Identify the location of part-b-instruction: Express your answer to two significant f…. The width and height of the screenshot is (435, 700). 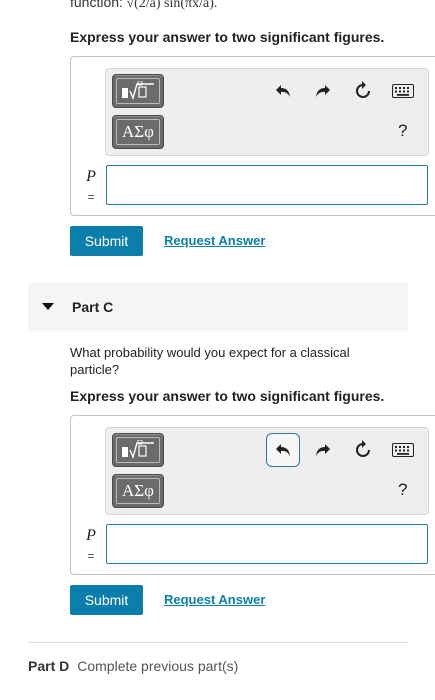
(227, 37).